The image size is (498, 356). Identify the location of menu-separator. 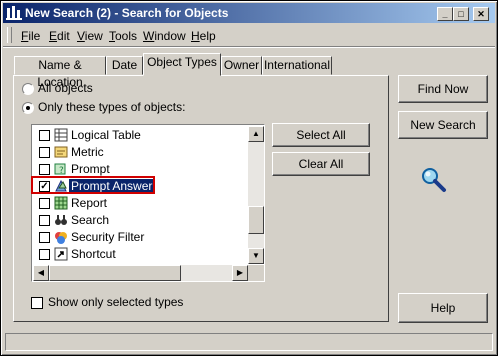
(249, 47).